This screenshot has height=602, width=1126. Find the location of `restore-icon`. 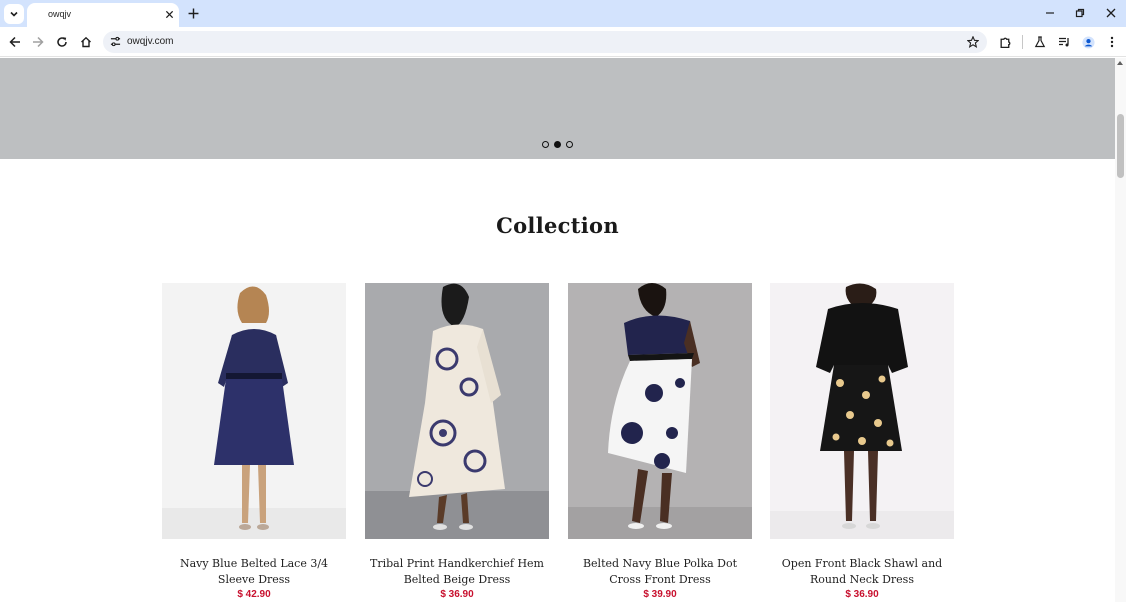

restore-icon is located at coordinates (1080, 13).